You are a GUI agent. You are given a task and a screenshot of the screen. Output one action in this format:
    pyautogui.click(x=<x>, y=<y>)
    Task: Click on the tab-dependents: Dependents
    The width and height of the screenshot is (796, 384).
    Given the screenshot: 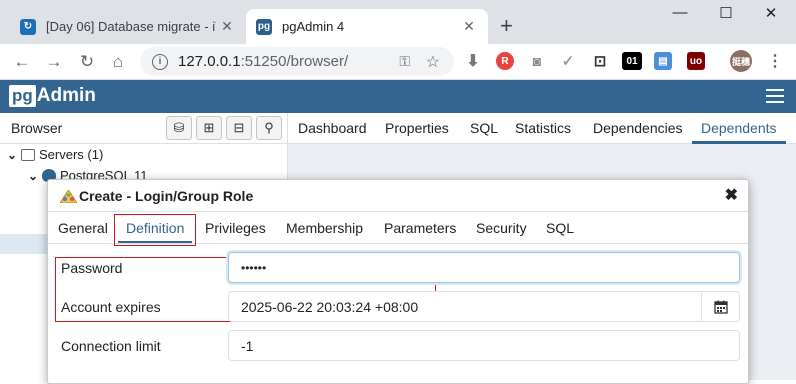 What is the action you would take?
    pyautogui.click(x=739, y=128)
    